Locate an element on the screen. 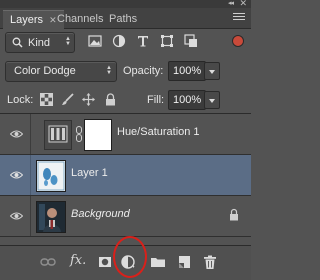  new-group-icon is located at coordinates (158, 262).